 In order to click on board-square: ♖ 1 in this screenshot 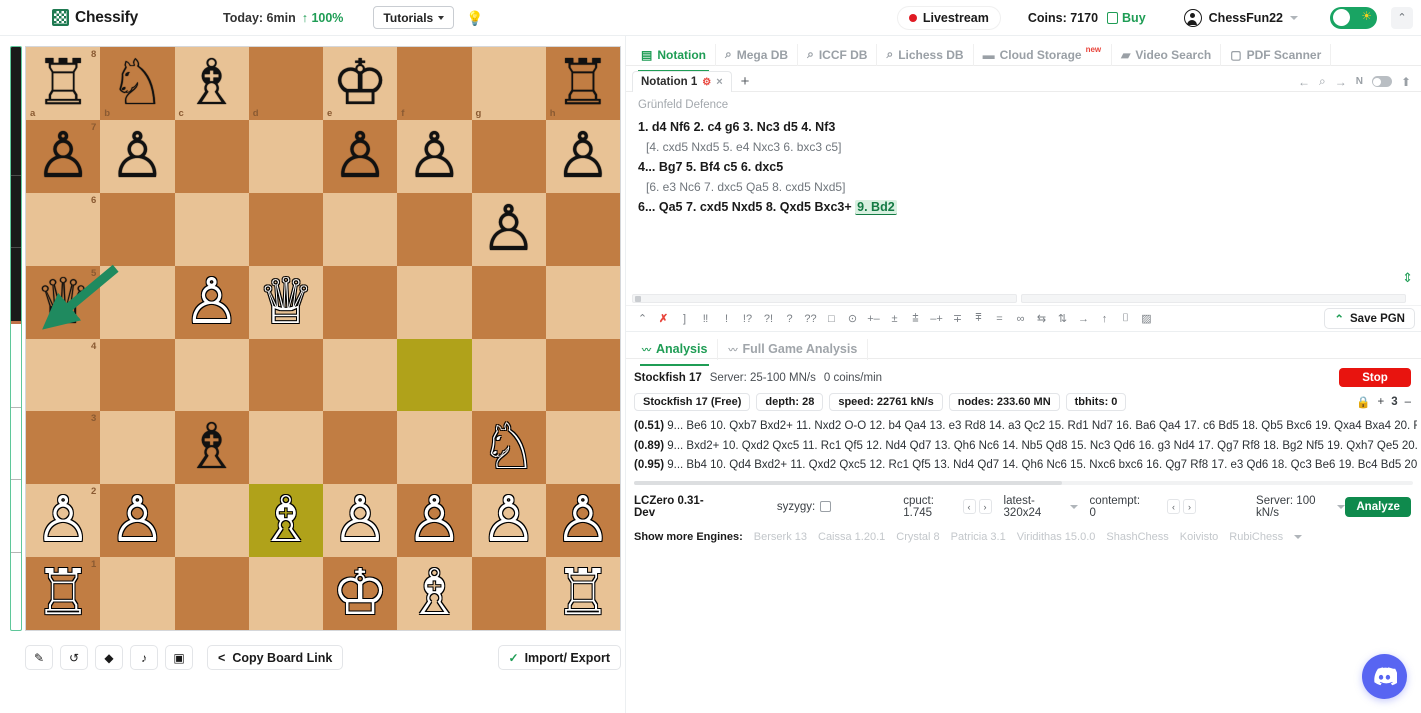, I will do `click(63, 593)`.